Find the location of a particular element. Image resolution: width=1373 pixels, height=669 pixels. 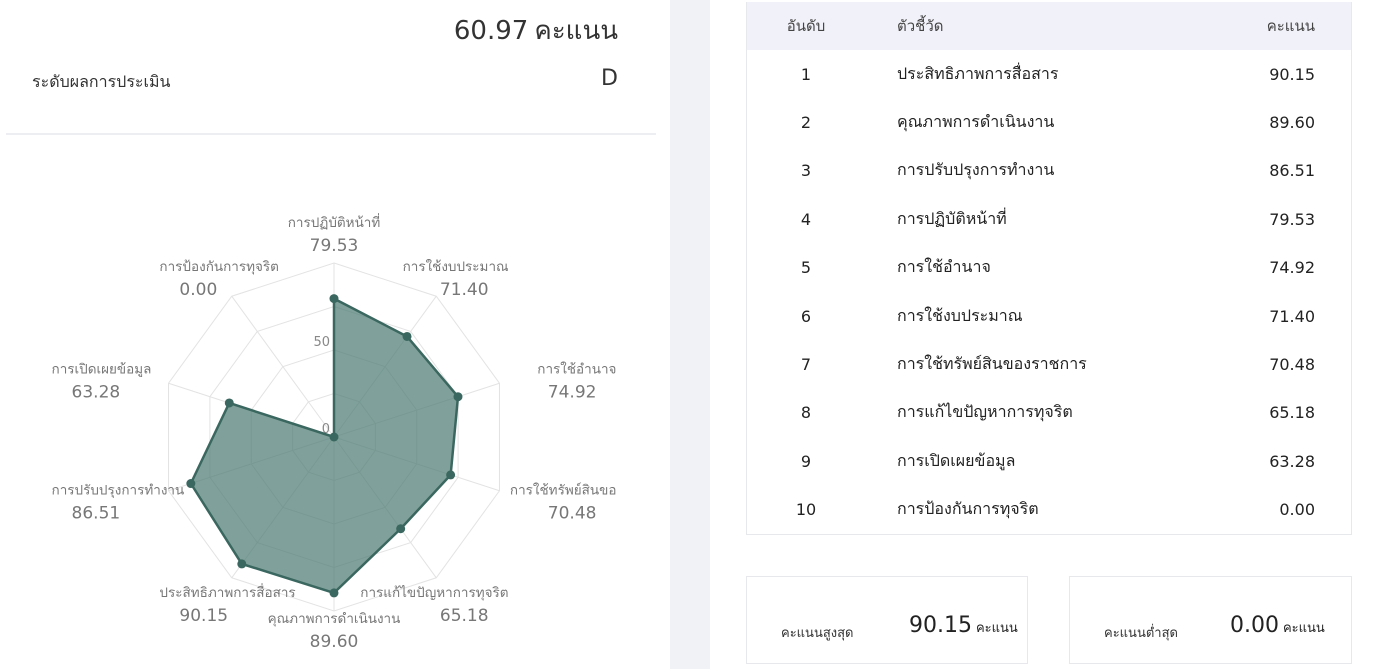

row-score: 71.40 is located at coordinates (1292, 316).